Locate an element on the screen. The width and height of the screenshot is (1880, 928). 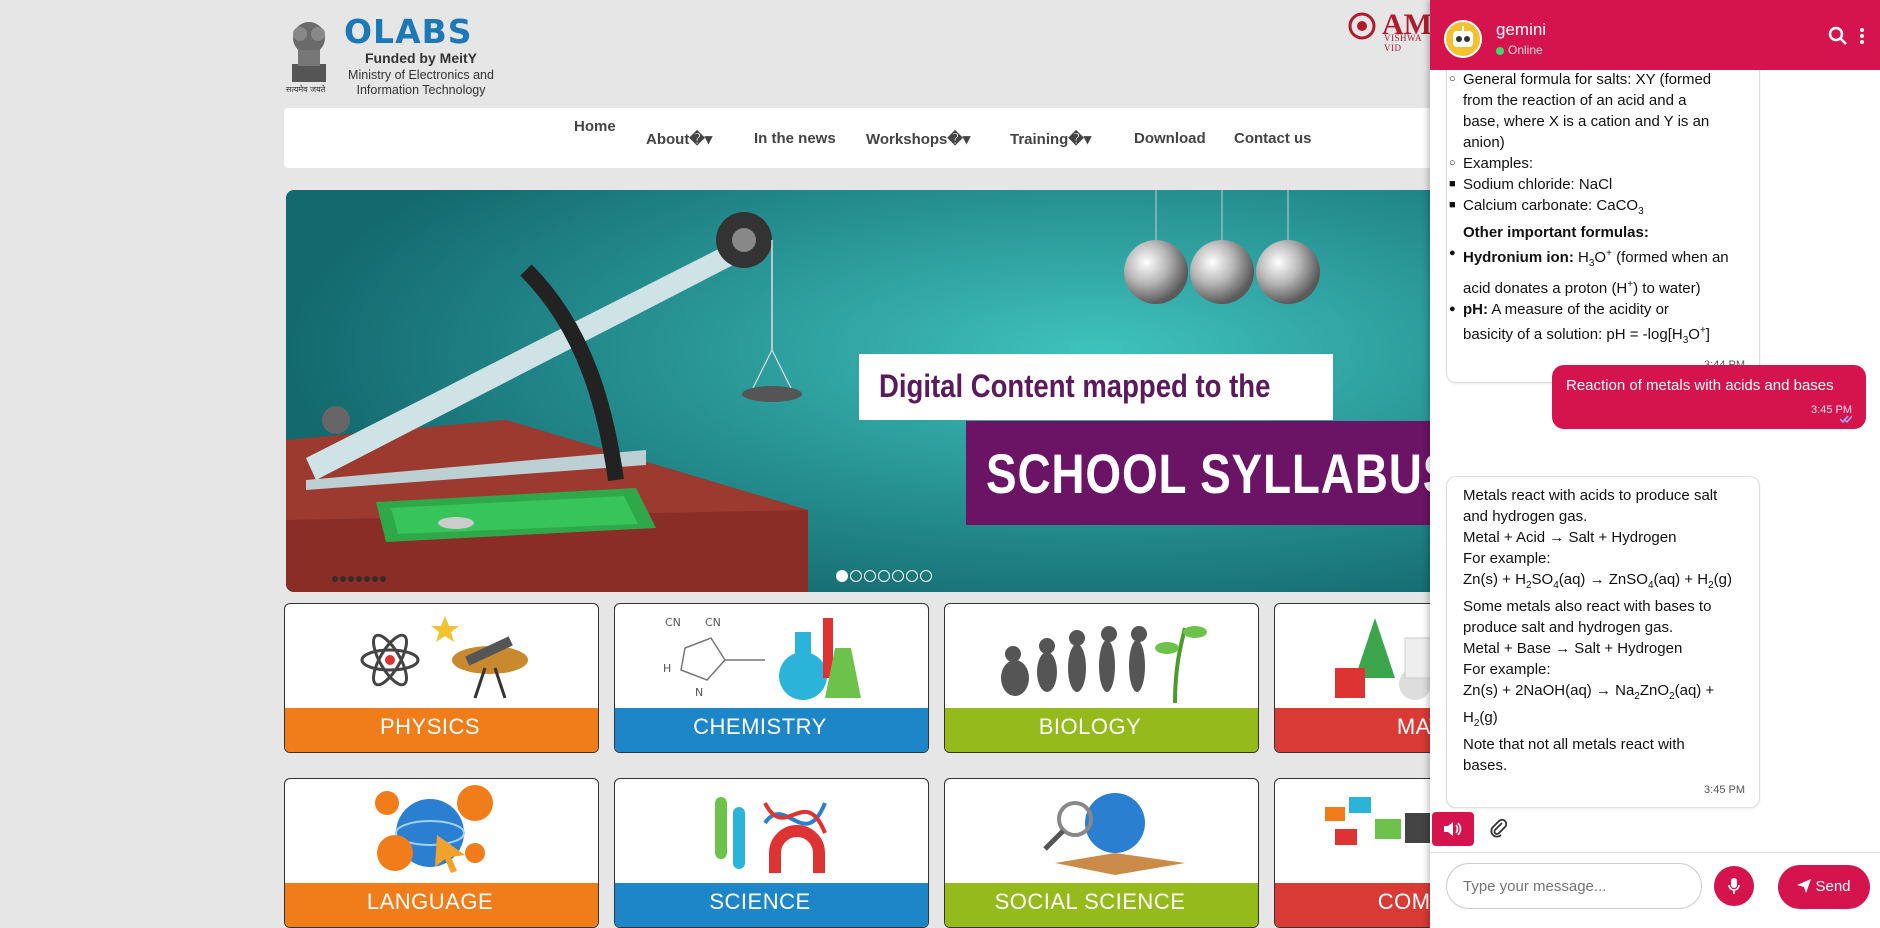
nav-training: Training�▾ is located at coordinates (1050, 139).